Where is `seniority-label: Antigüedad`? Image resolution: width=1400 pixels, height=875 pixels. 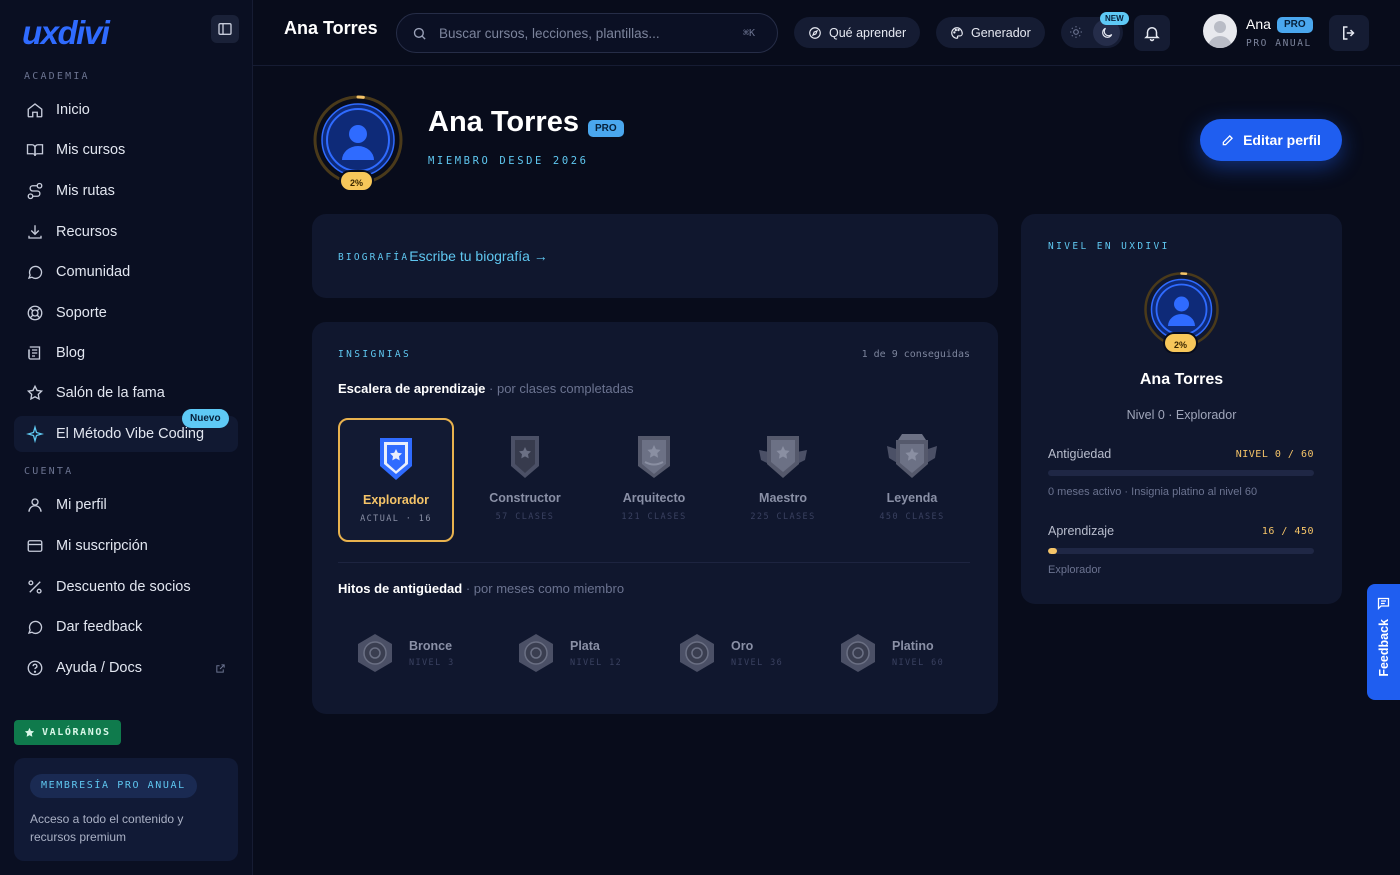
seniority-label: Antigüedad is located at coordinates (1080, 454).